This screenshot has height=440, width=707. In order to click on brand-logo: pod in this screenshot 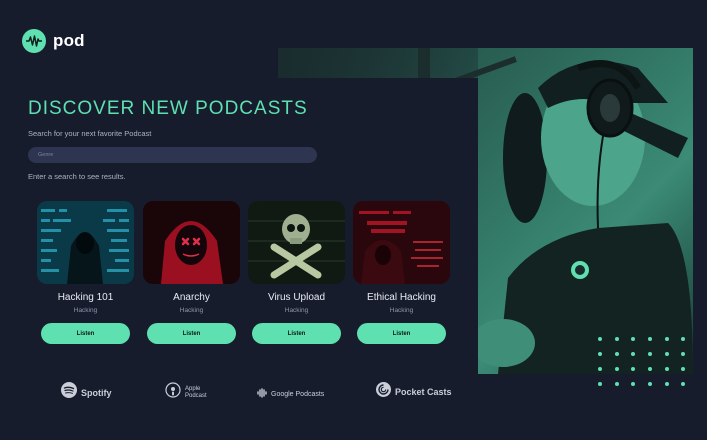, I will do `click(53, 41)`.